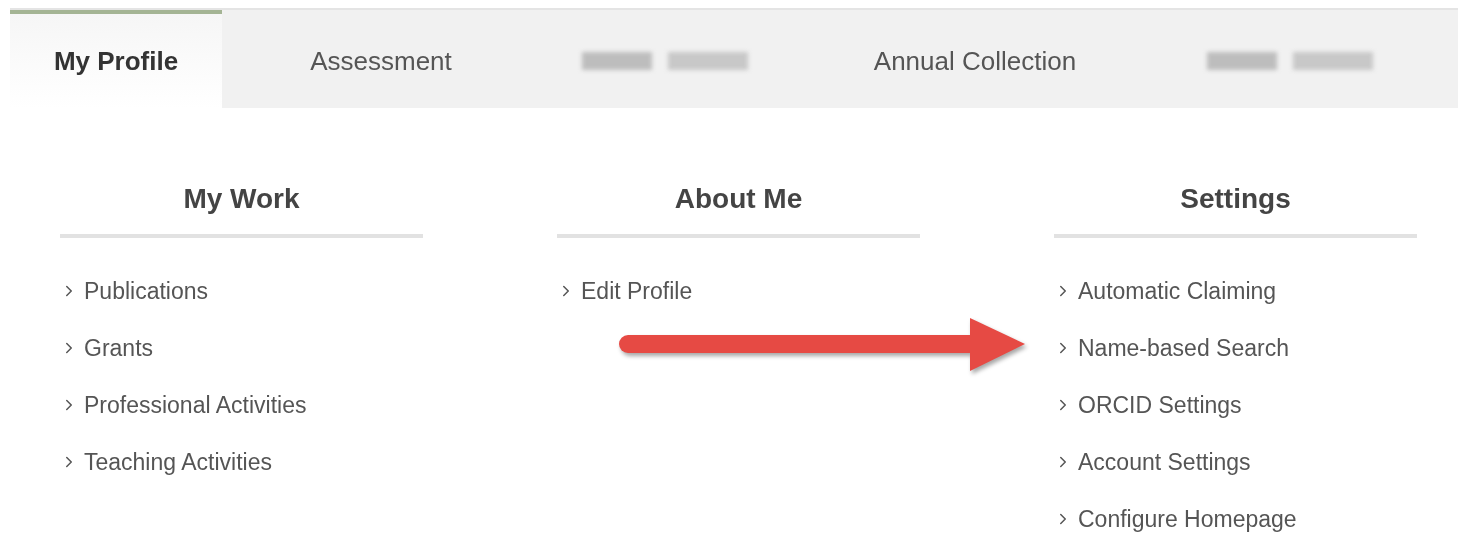 The image size is (1458, 555). What do you see at coordinates (1235, 291) in the screenshot?
I see `menu-link: Automatic Claiming` at bounding box center [1235, 291].